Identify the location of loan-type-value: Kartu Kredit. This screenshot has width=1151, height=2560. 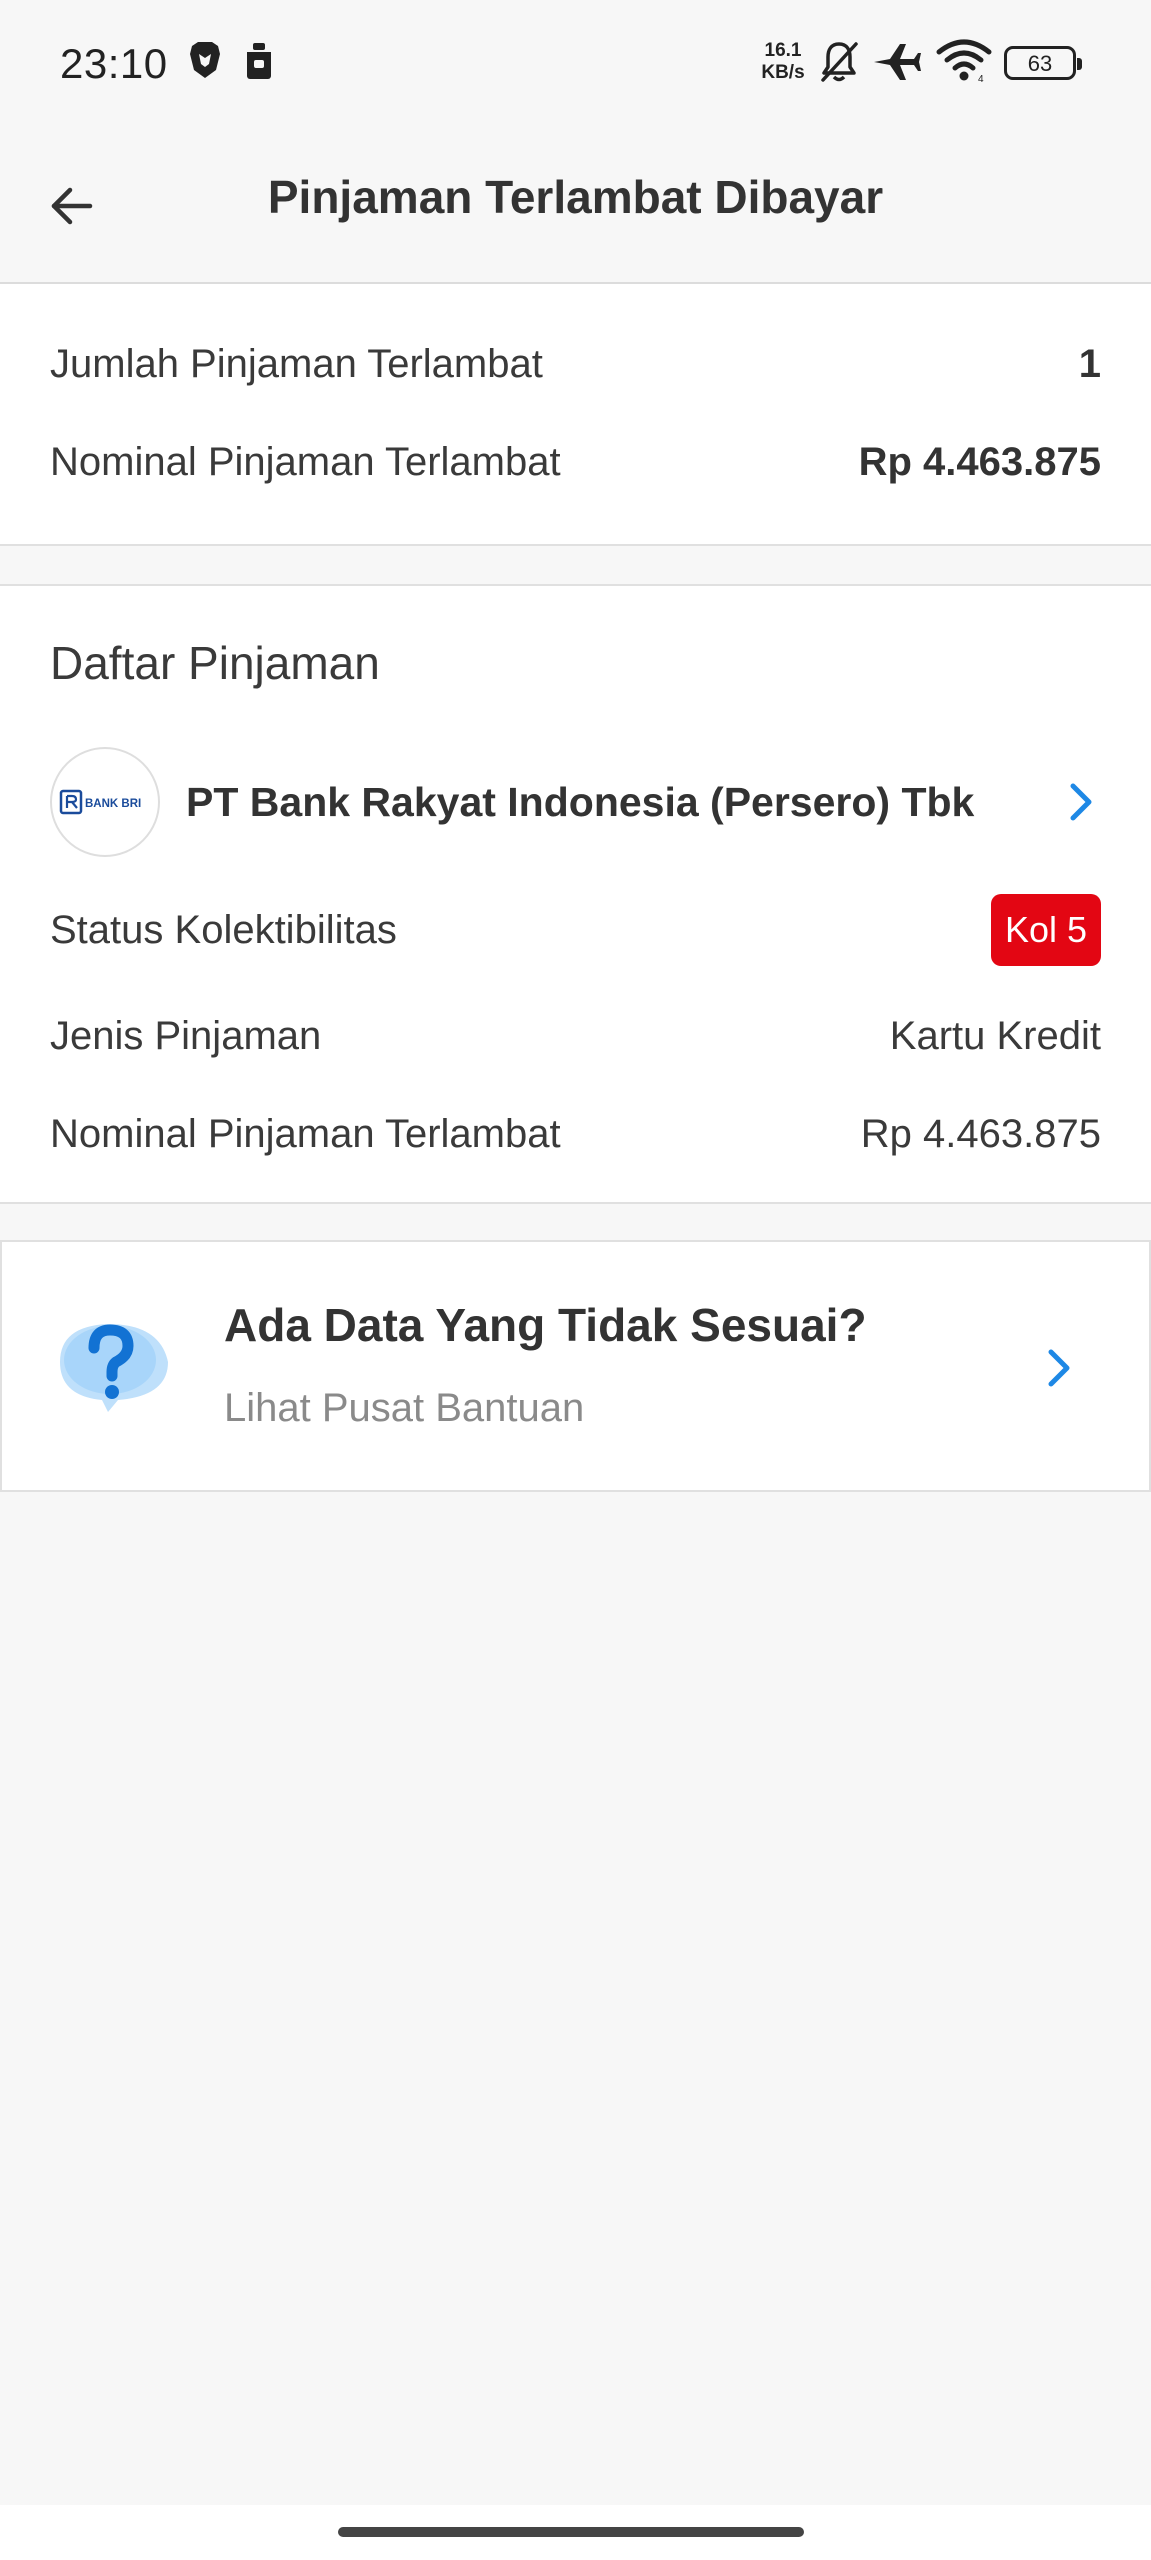
(995, 1036).